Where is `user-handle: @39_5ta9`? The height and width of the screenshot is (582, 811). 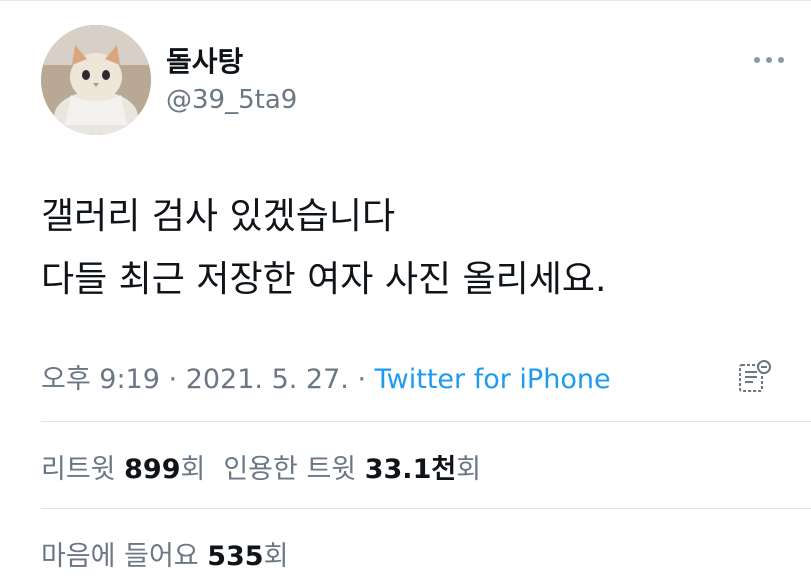
user-handle: @39_5ta9 is located at coordinates (231, 100).